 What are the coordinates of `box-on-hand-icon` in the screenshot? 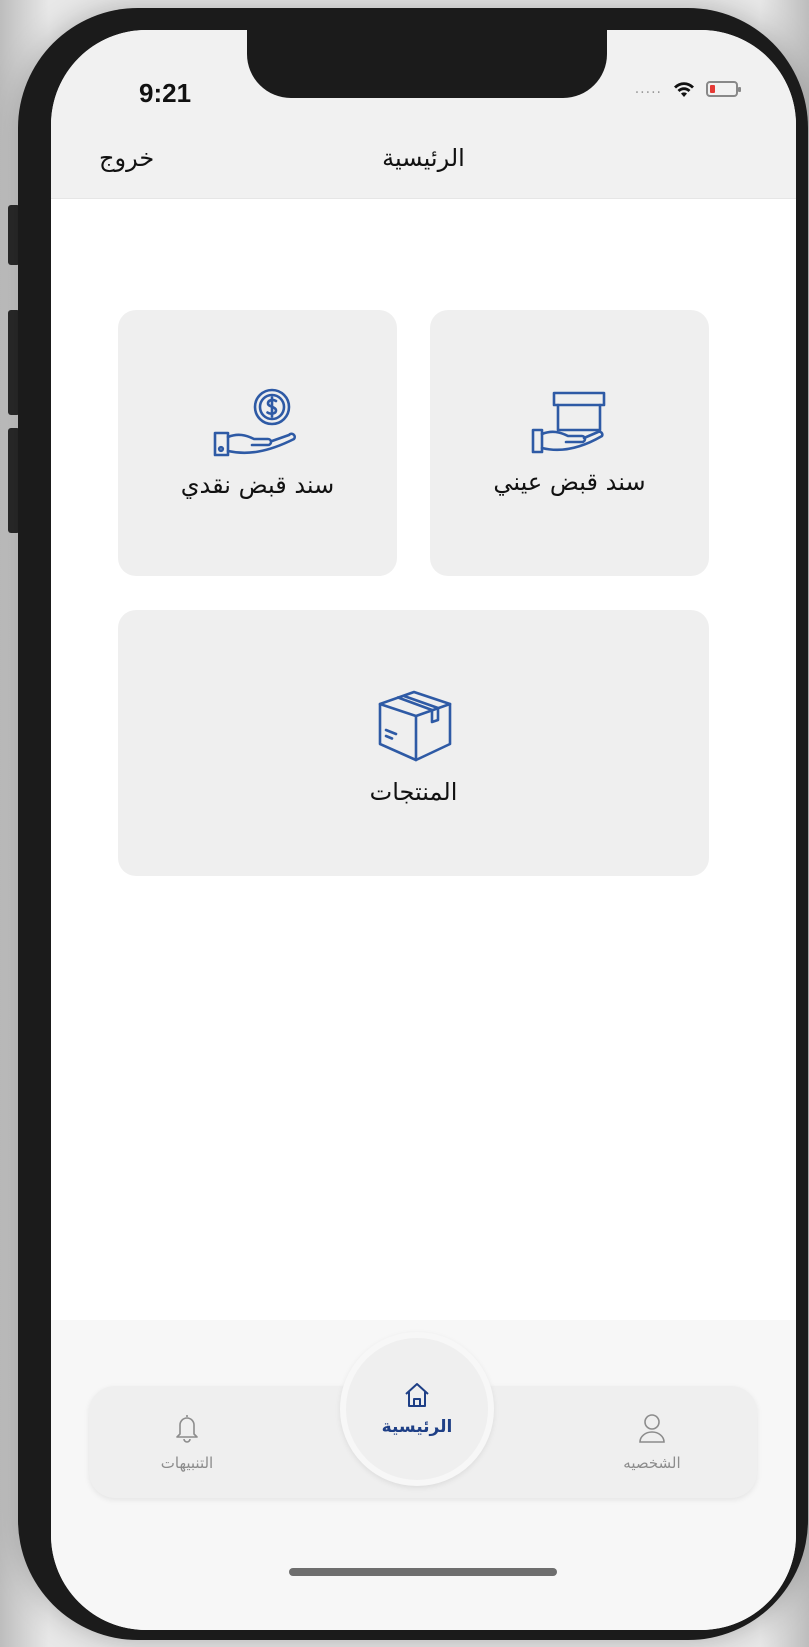 It's located at (568, 422).